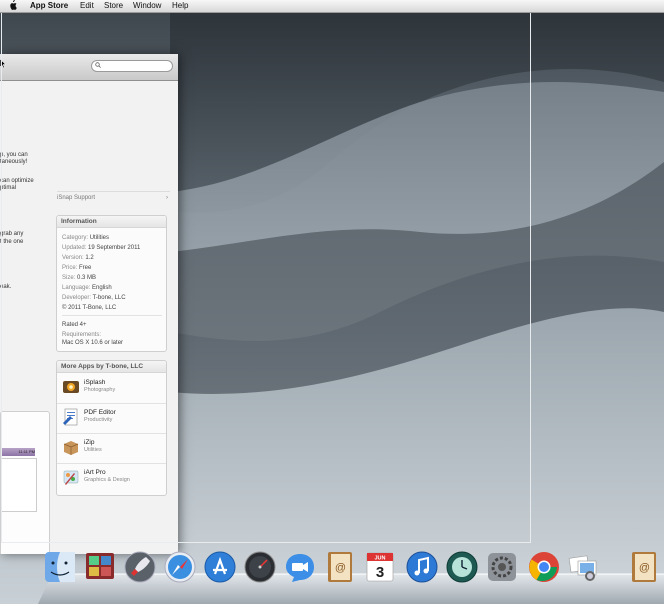 This screenshot has height=604, width=664. Describe the element at coordinates (14, 162) in the screenshot. I see `description-text: taneously!` at that location.